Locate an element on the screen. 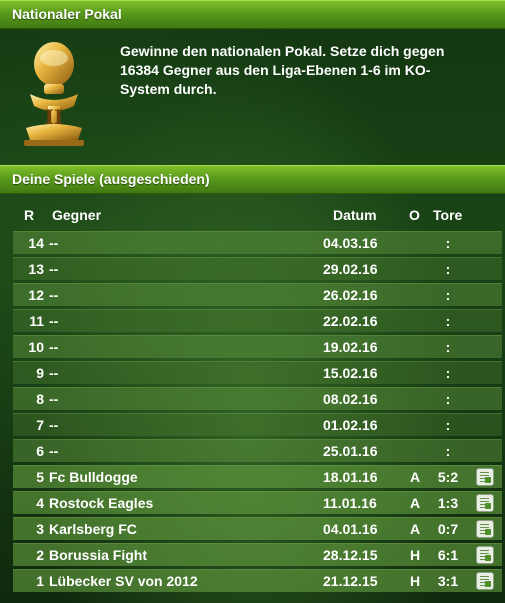 Image resolution: width=505 pixels, height=603 pixels. trophy-icon: II is located at coordinates (54, 94).